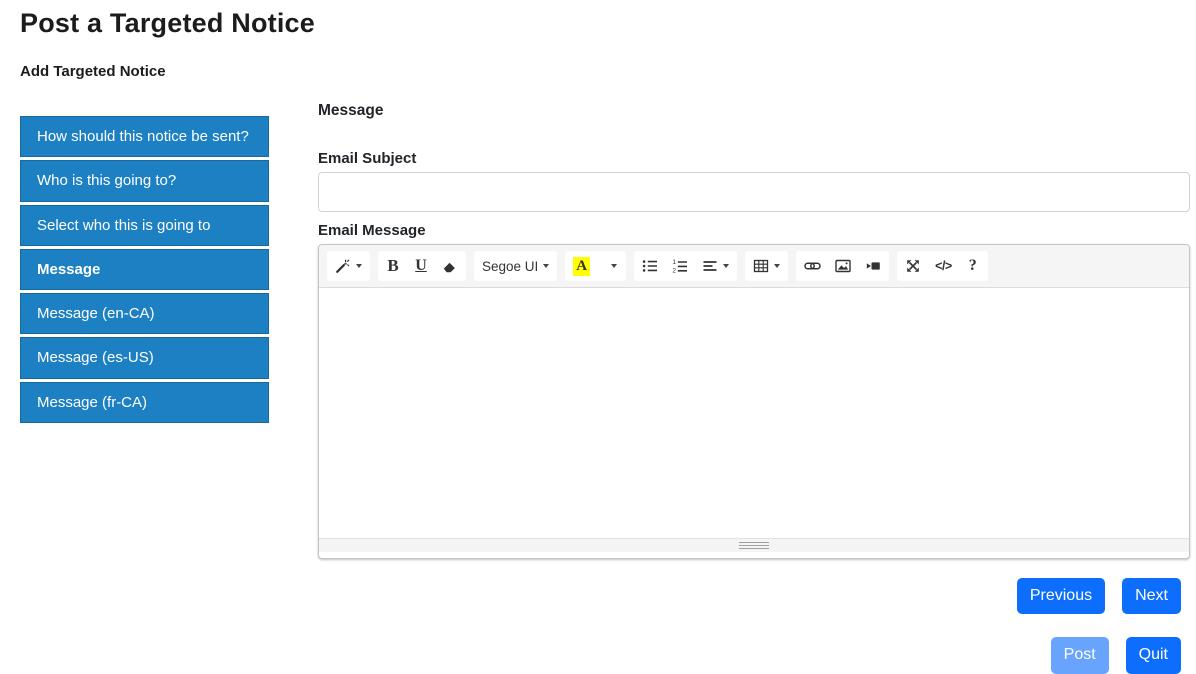 Image resolution: width=1196 pixels, height=674 pixels. I want to click on nav-item-label: How should this notice be sent?, so click(143, 136).